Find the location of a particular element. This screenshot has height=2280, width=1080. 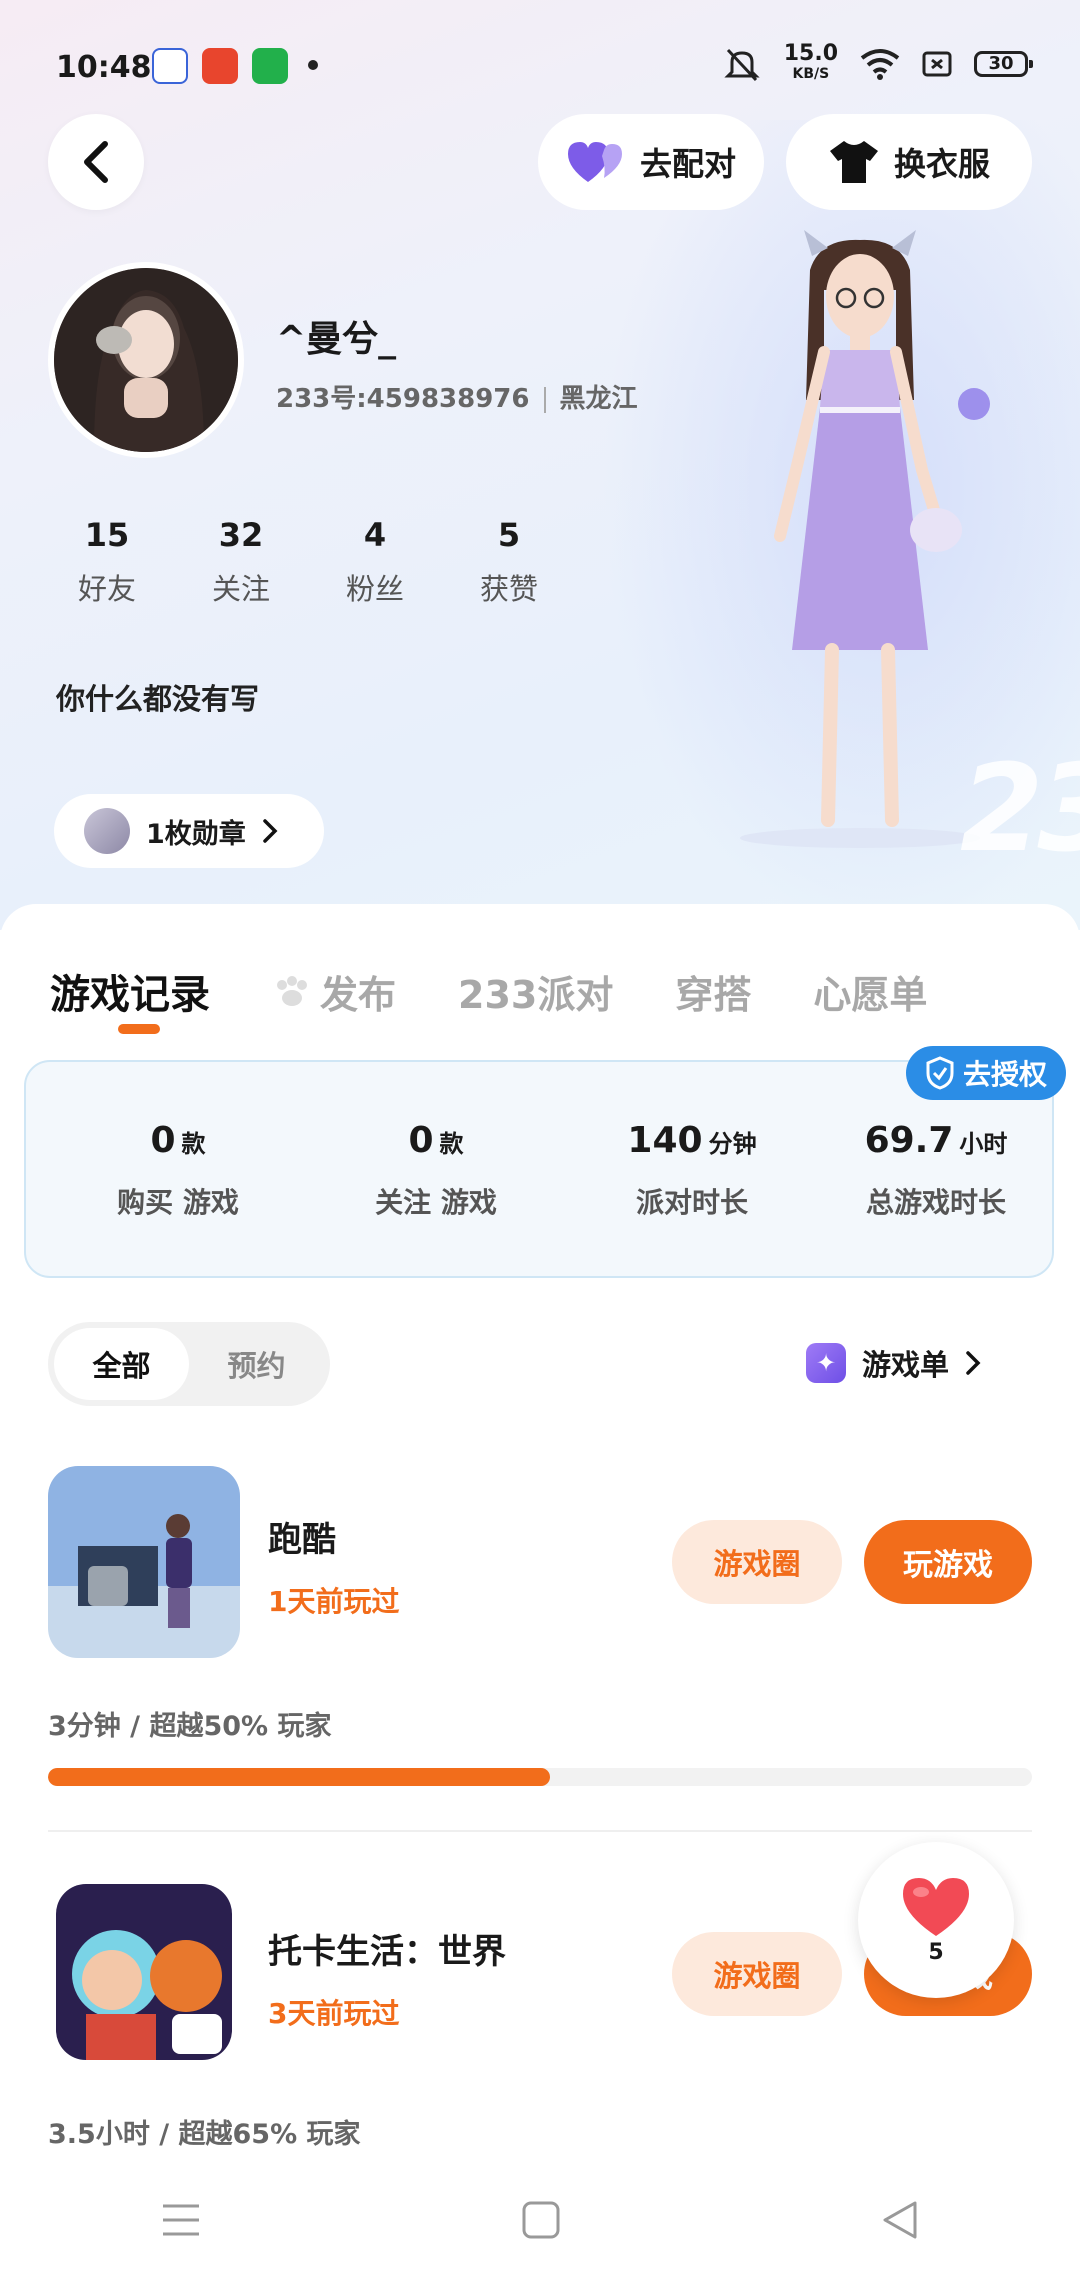

system-nav-bar is located at coordinates (540, 2220).